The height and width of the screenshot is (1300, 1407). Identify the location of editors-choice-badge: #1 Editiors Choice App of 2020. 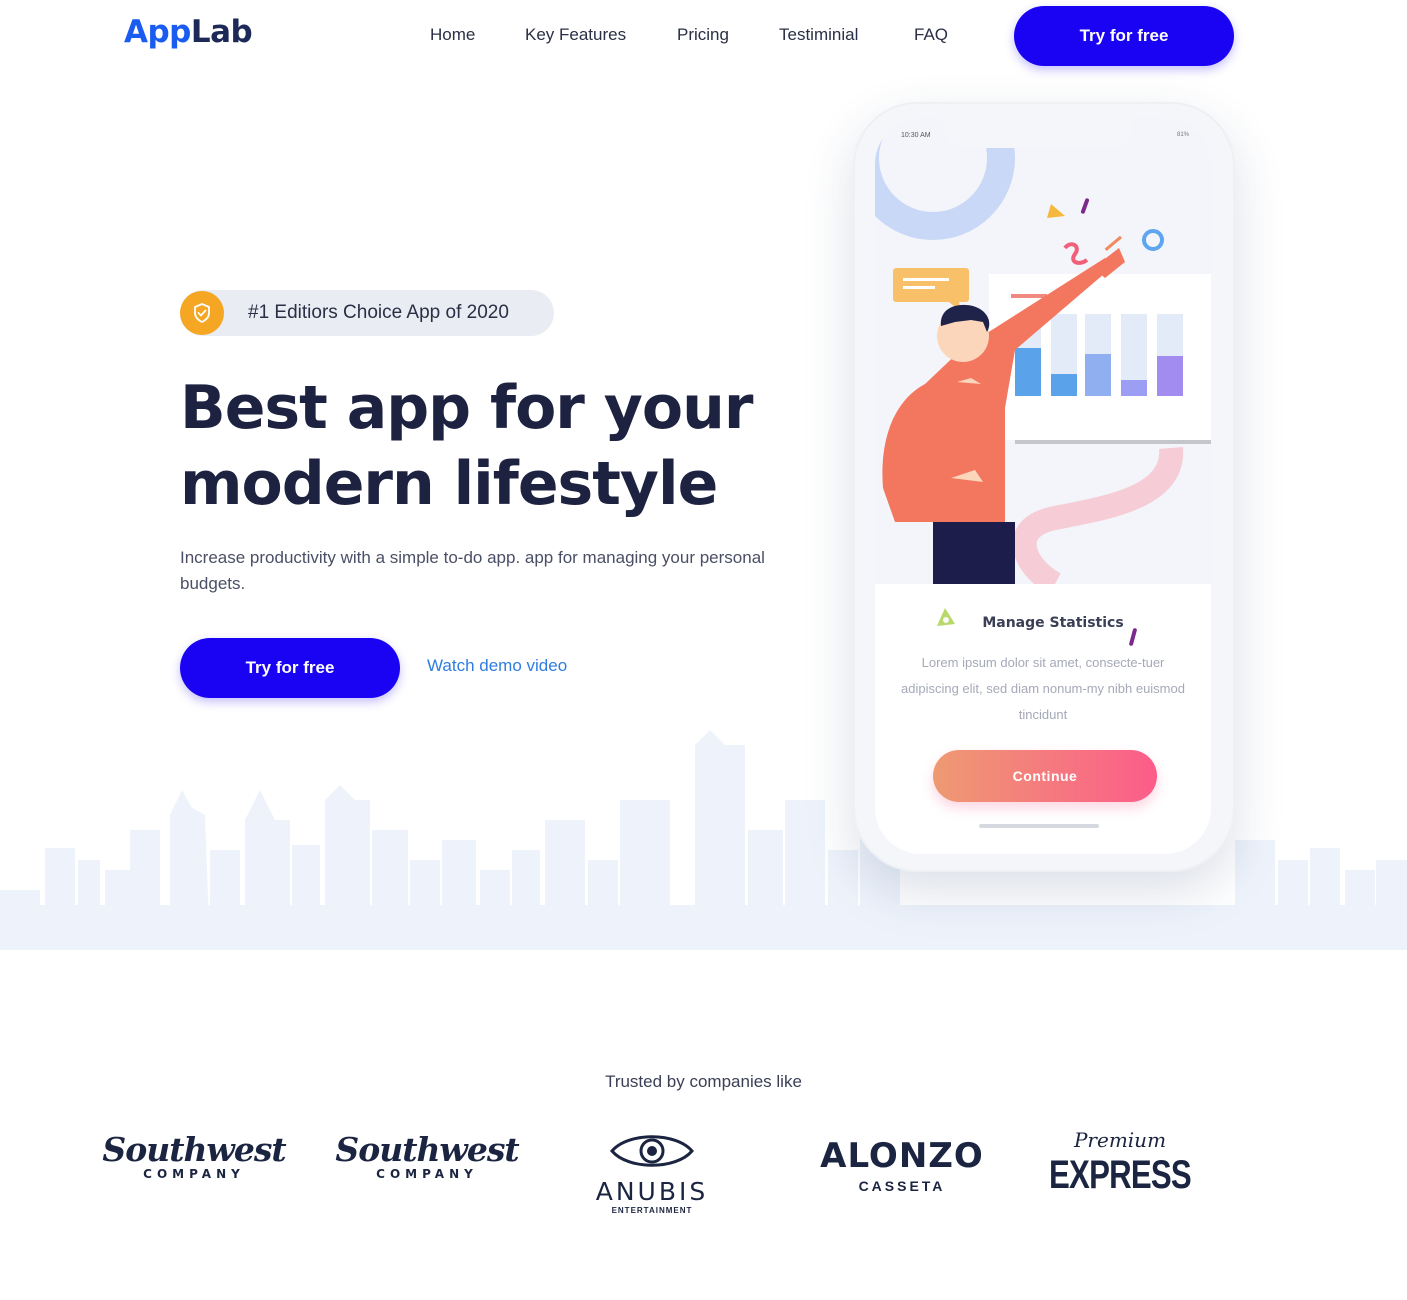
(367, 313).